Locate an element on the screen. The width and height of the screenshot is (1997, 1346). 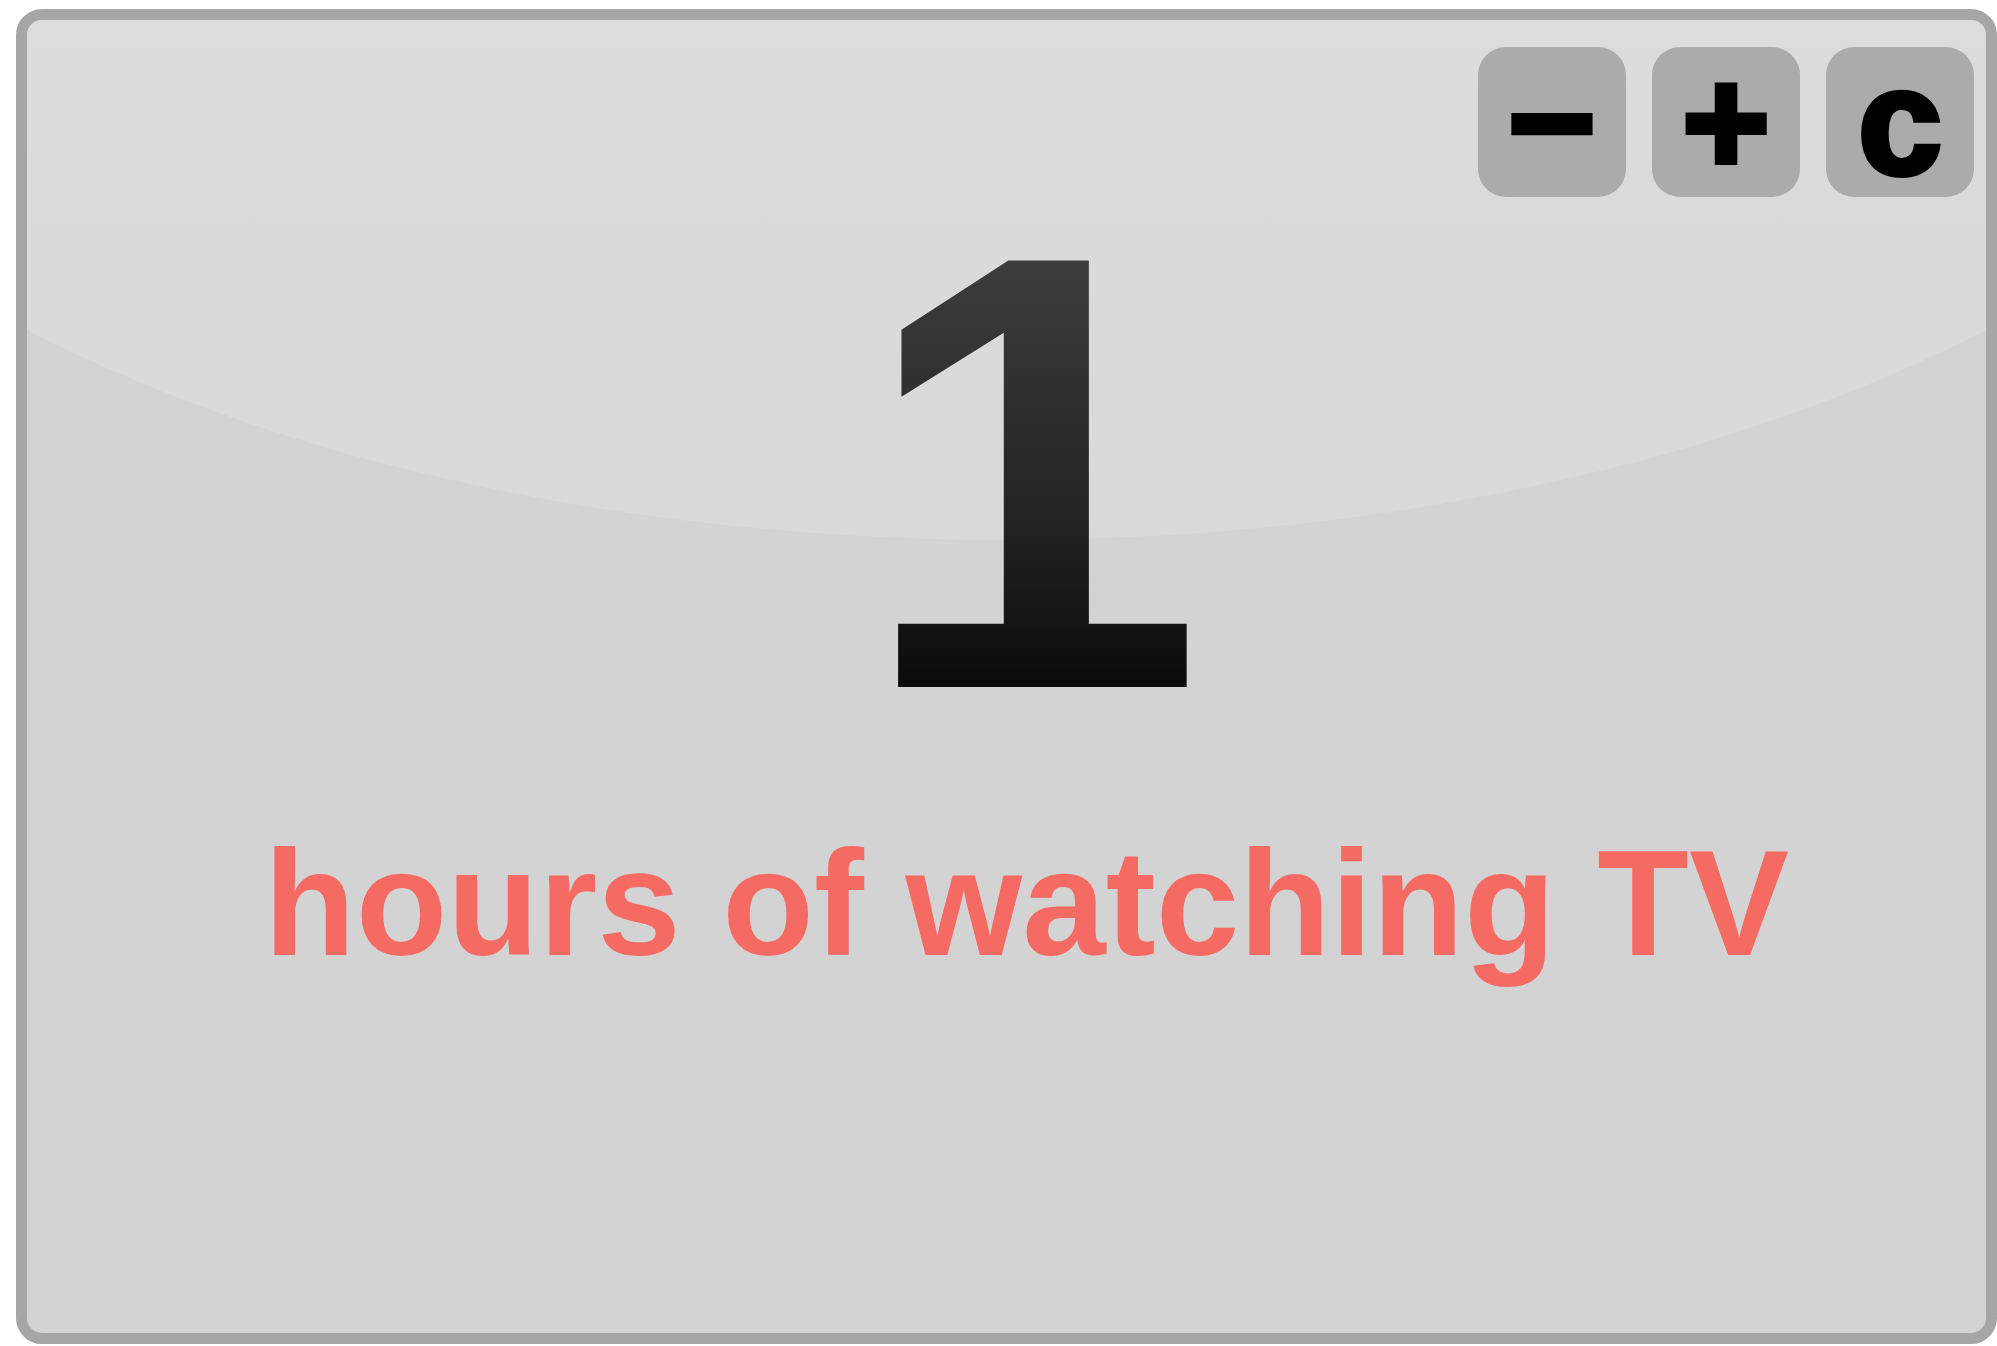
counter-button: − is located at coordinates (1552, 122).